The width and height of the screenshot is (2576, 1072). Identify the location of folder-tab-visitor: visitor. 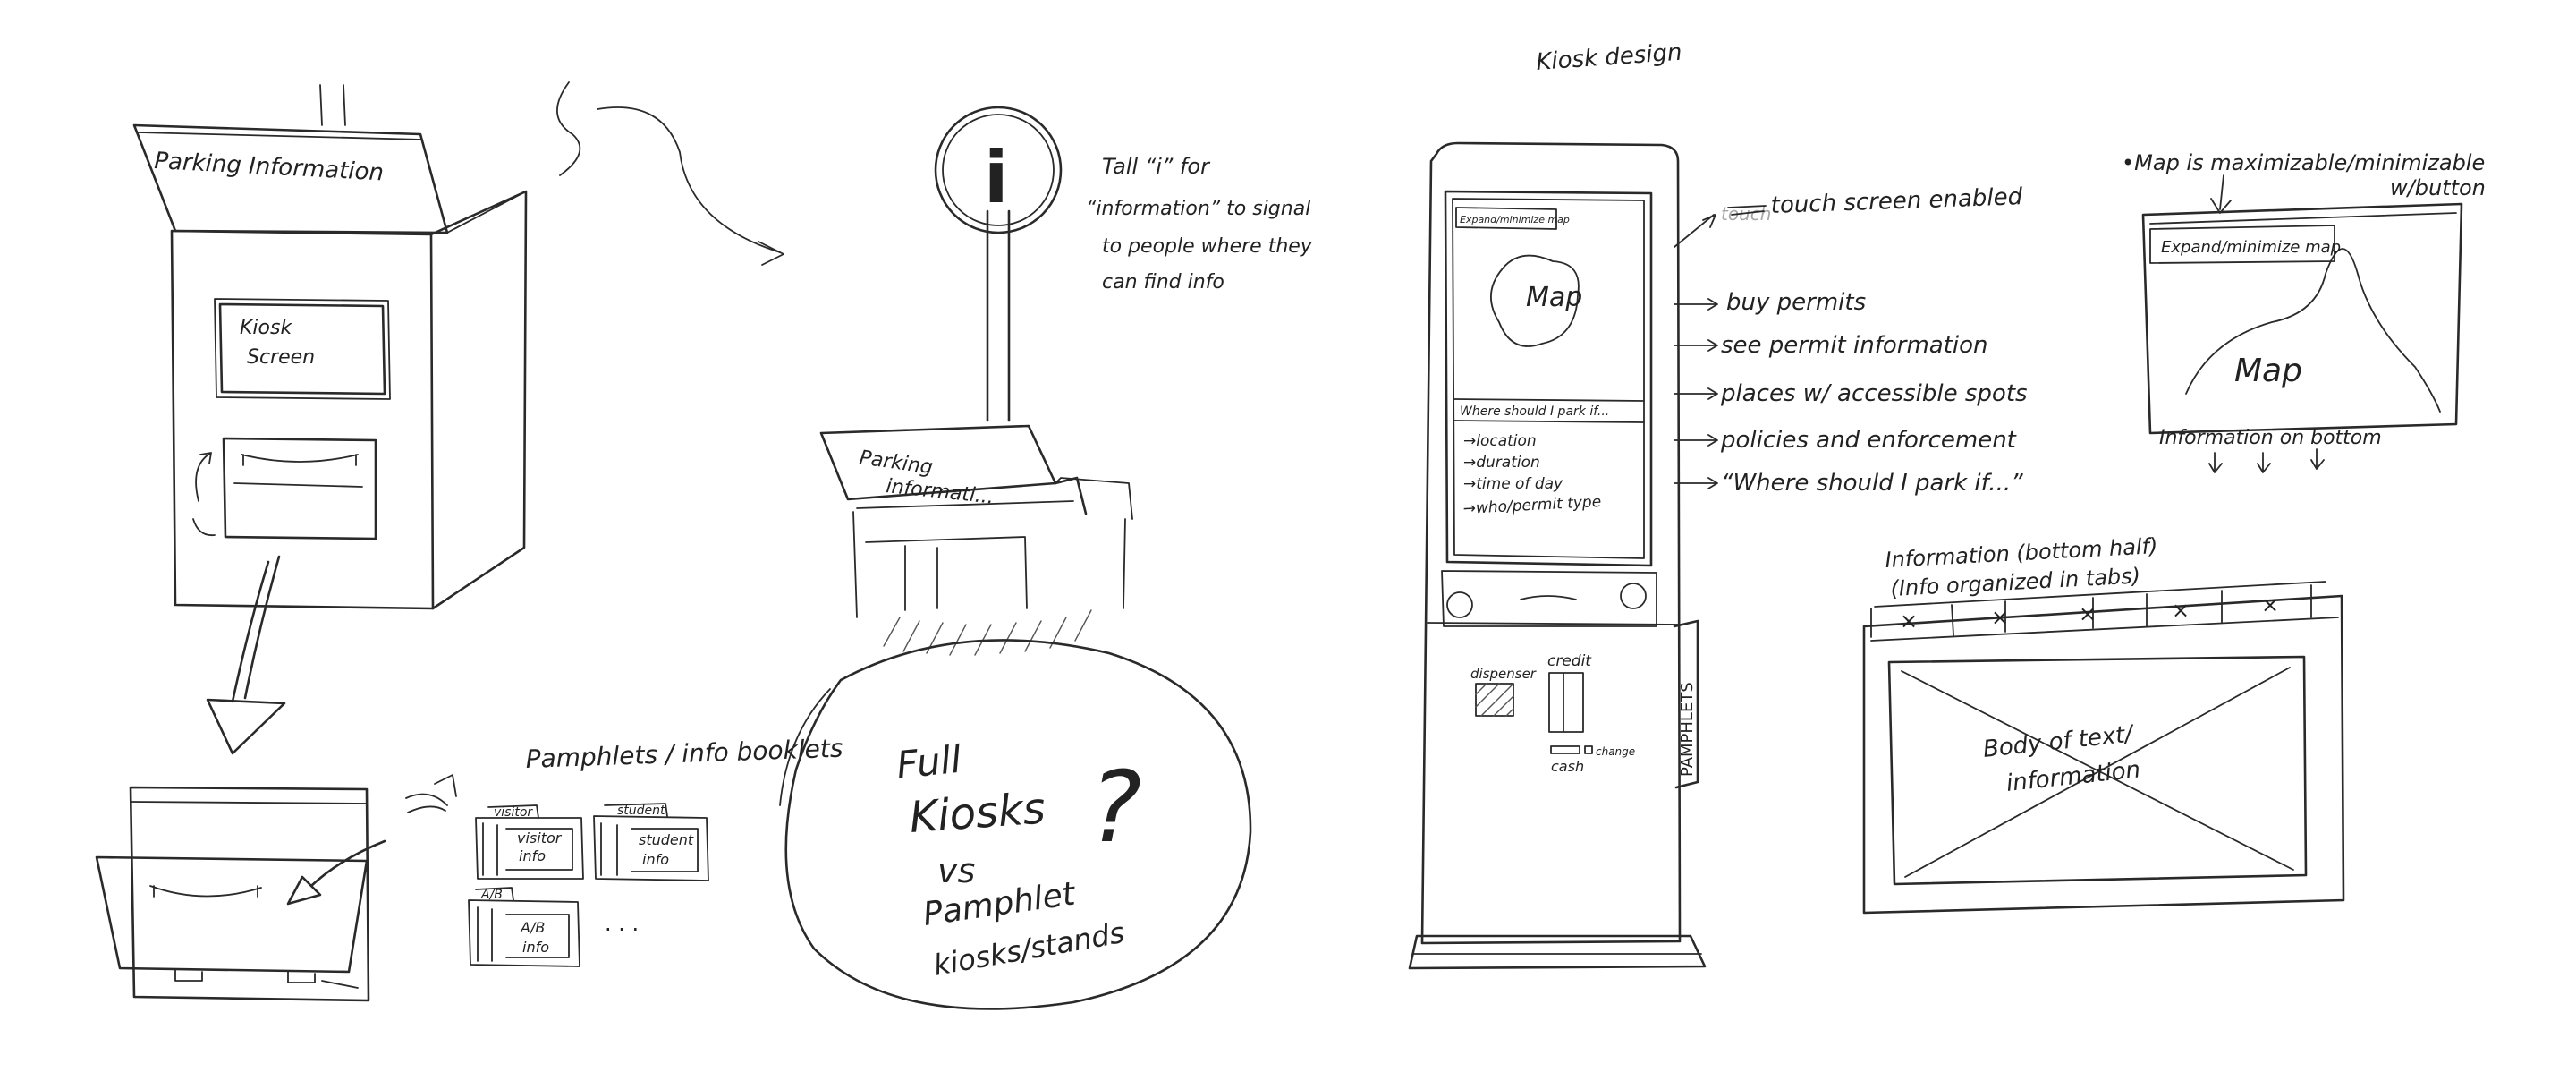
(513, 813).